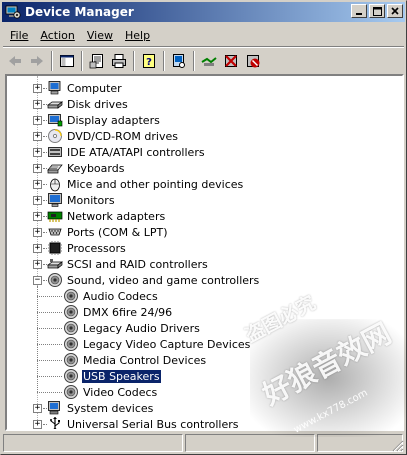 The height and width of the screenshot is (455, 407). I want to click on menu-help: Help, so click(137, 35).